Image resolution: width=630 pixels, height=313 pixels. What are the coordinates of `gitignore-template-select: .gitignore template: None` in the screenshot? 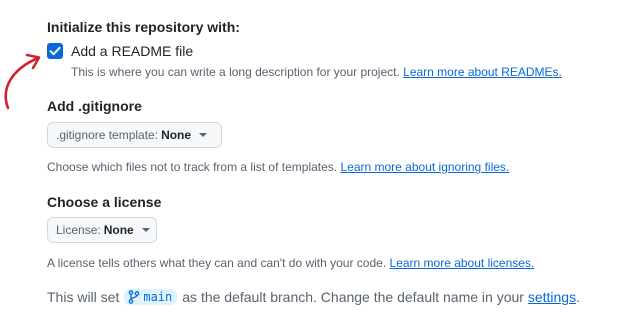 It's located at (134, 135).